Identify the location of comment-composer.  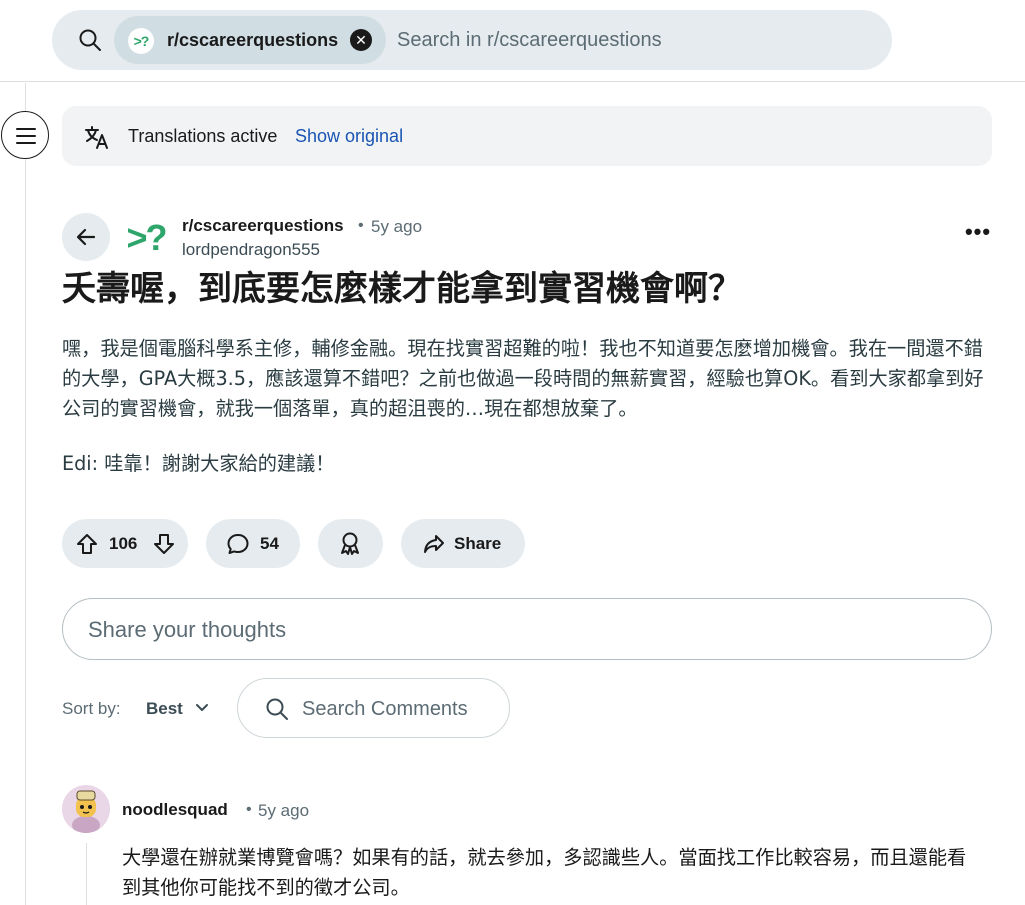
(527, 629).